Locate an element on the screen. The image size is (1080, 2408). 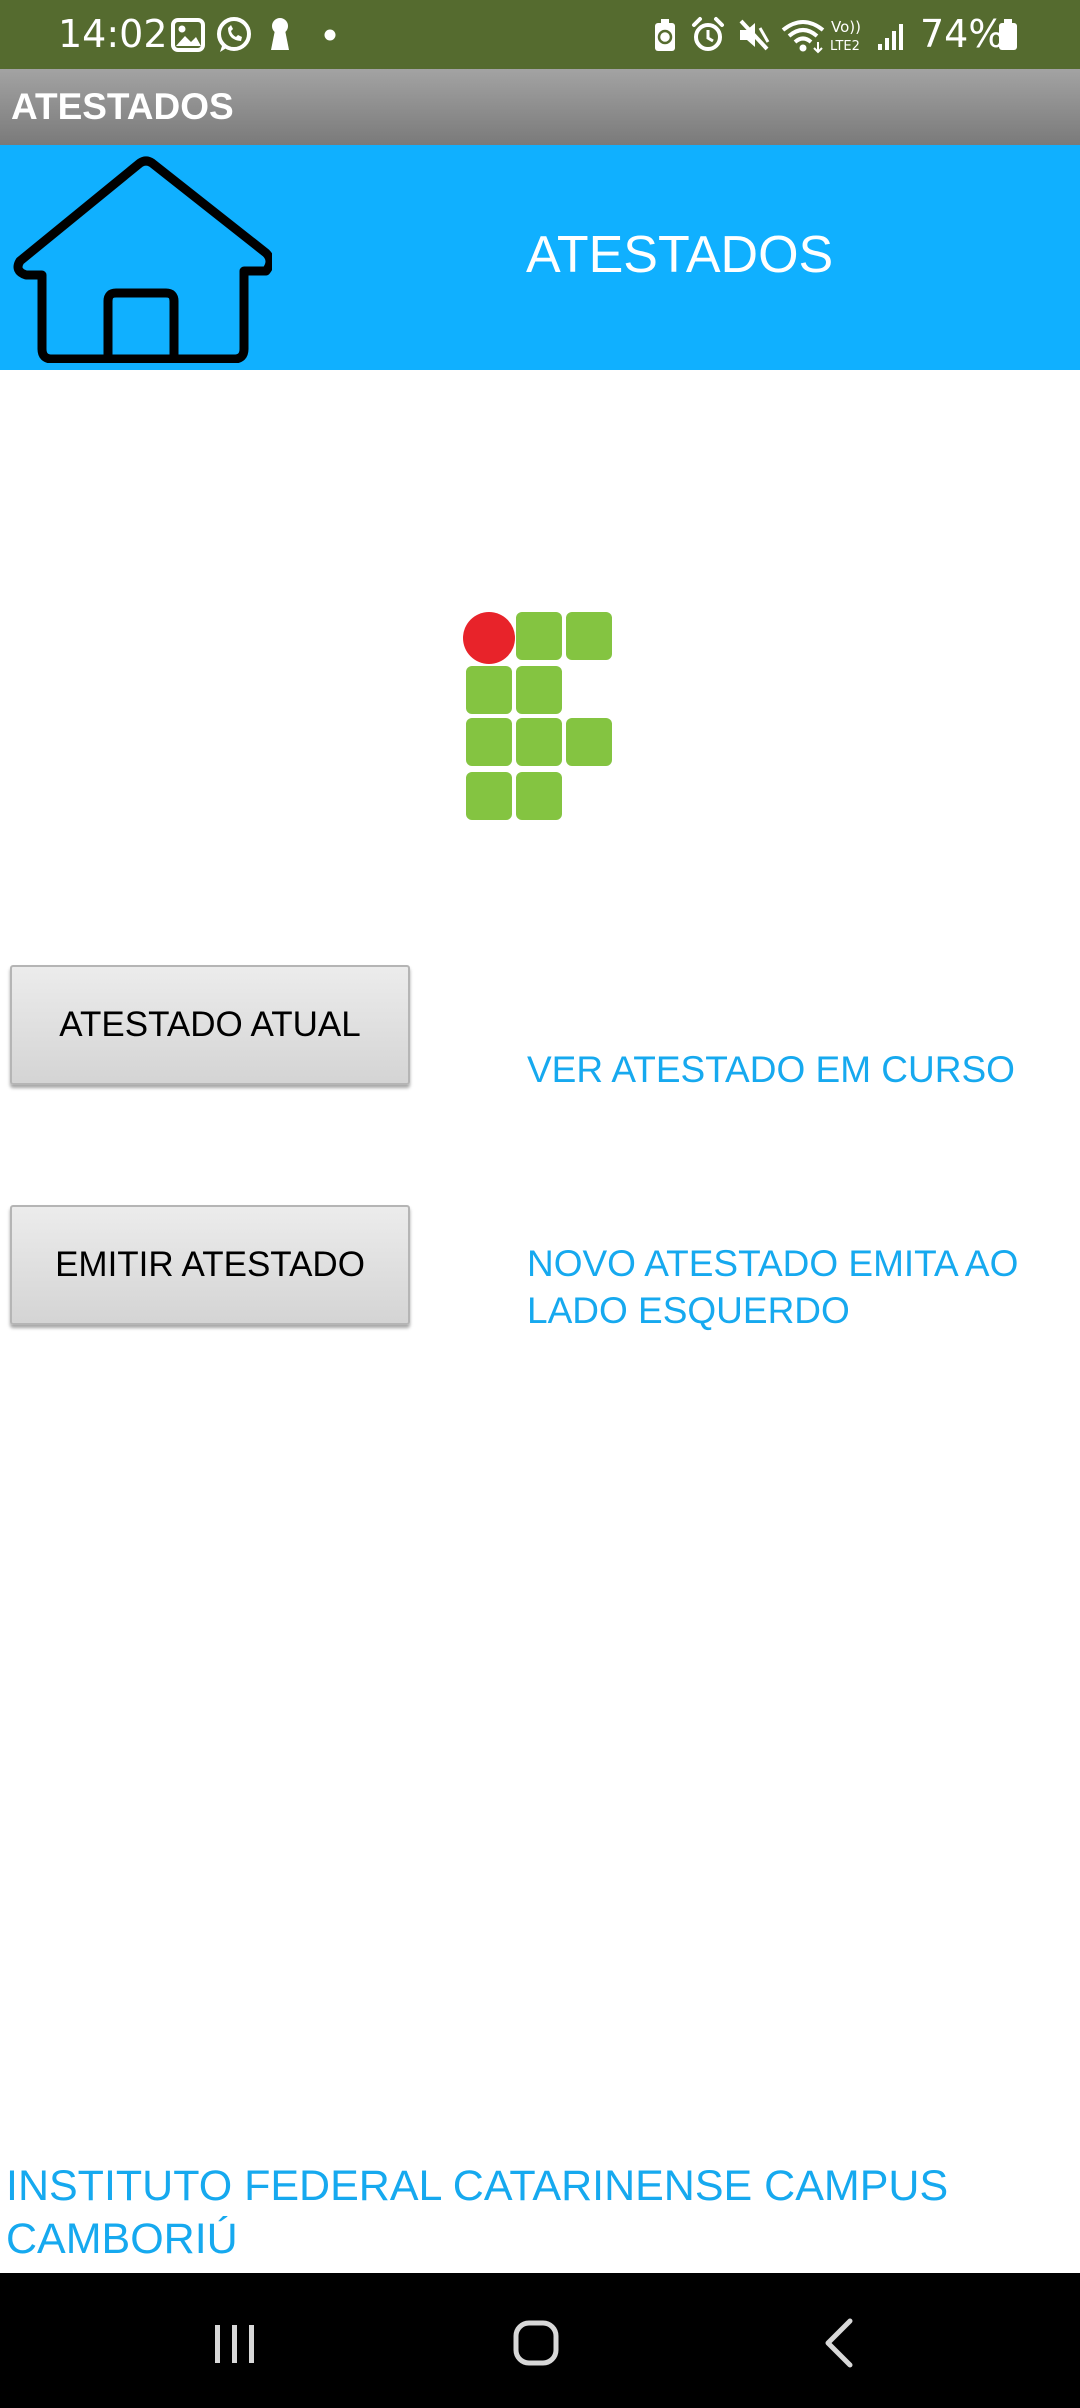
home-icon is located at coordinates (144, 260).